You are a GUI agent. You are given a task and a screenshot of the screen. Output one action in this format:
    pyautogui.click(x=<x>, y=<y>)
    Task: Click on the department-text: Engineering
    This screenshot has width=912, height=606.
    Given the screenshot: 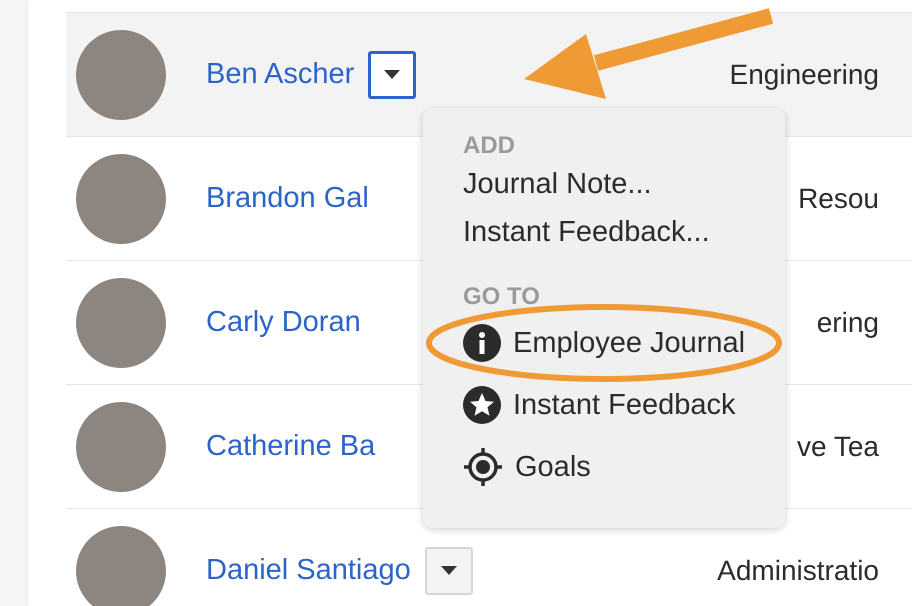 What is the action you would take?
    pyautogui.click(x=804, y=75)
    